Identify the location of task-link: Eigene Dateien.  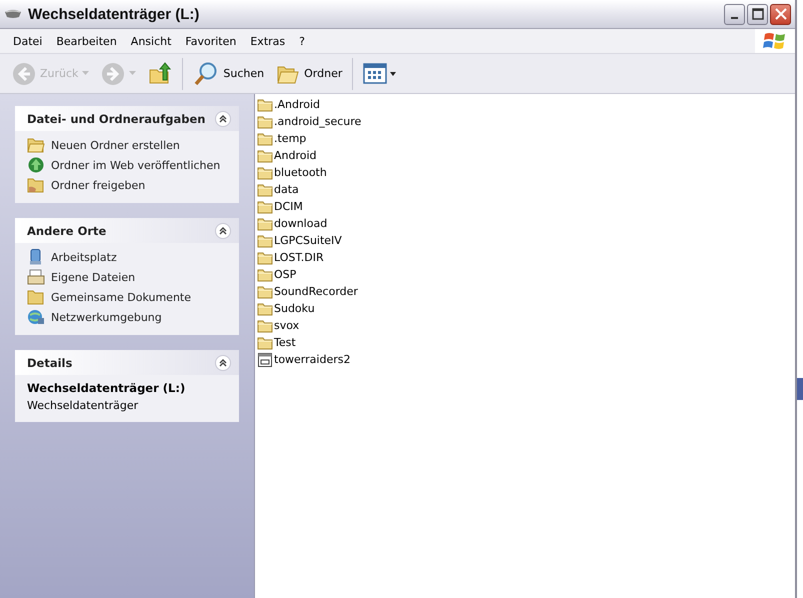
(128, 277).